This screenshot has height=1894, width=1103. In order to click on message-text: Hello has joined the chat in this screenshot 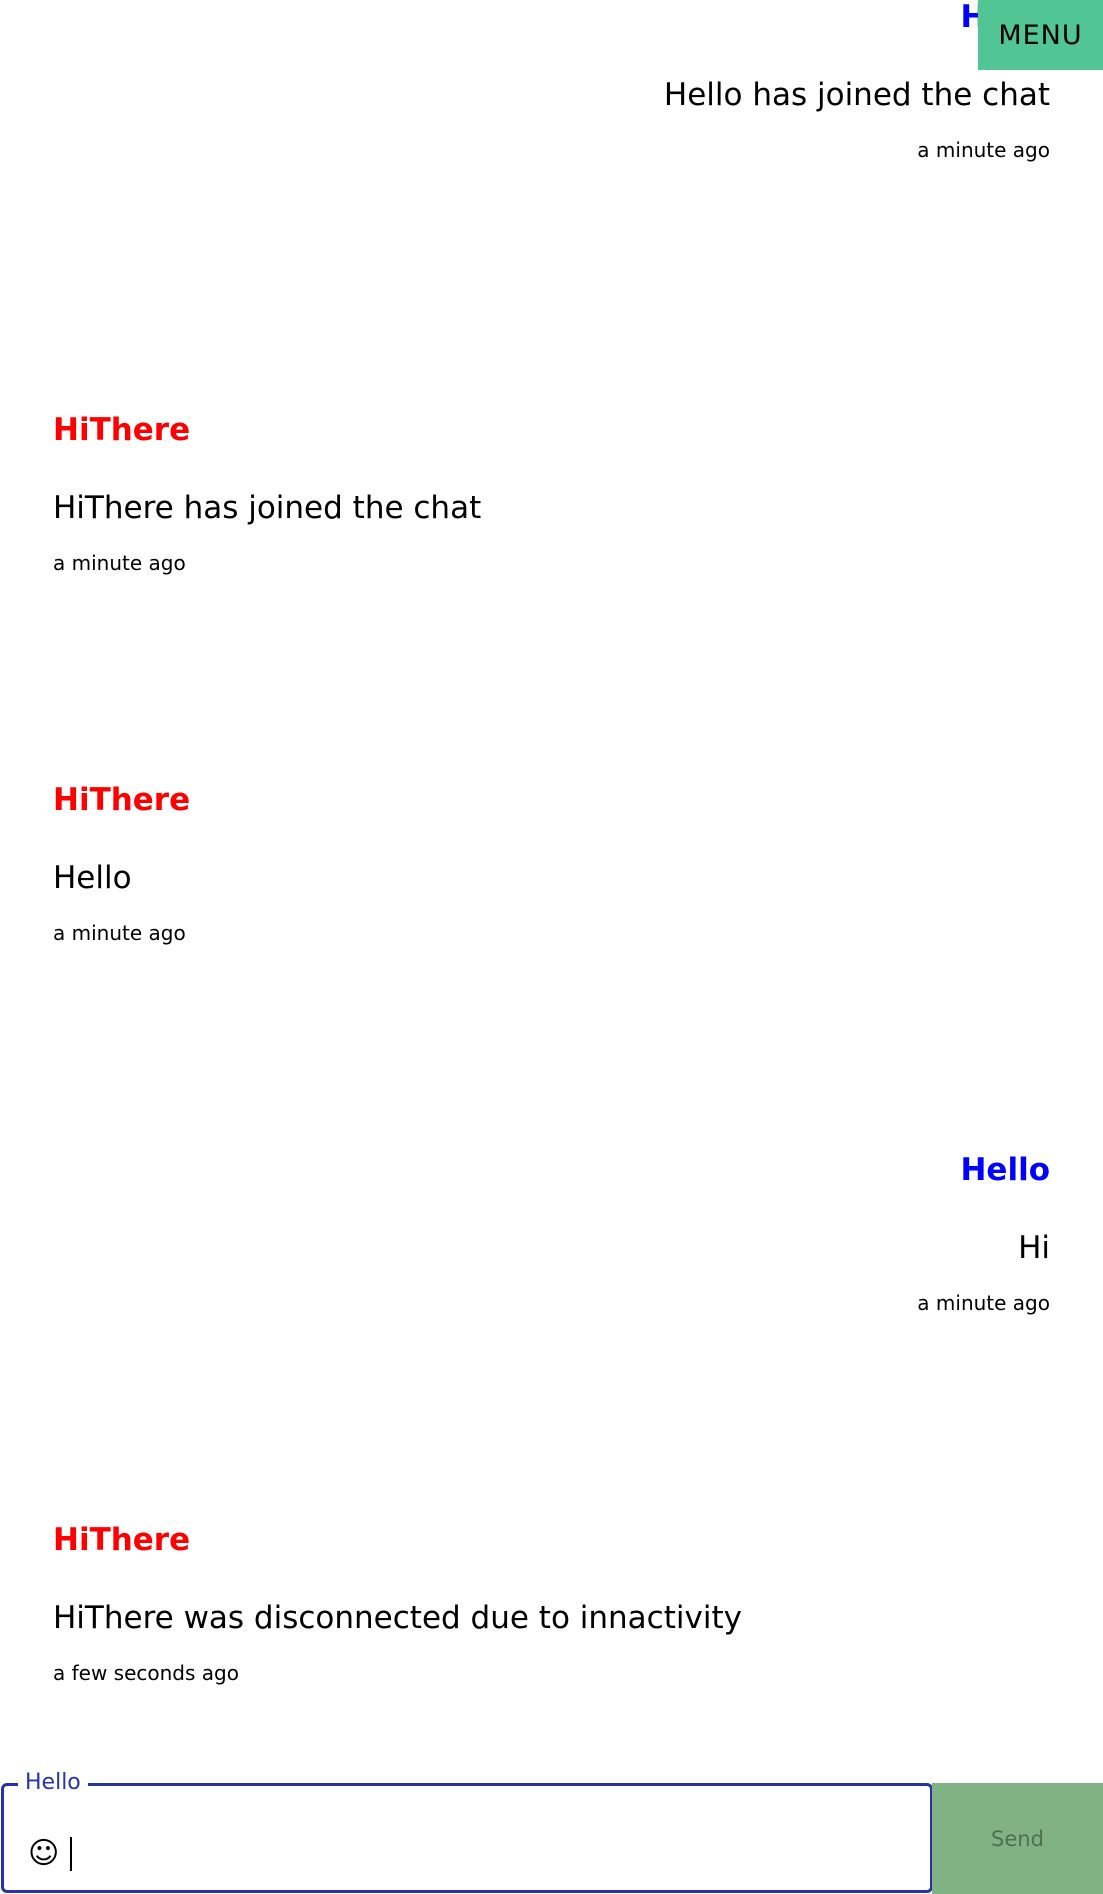, I will do `click(856, 95)`.